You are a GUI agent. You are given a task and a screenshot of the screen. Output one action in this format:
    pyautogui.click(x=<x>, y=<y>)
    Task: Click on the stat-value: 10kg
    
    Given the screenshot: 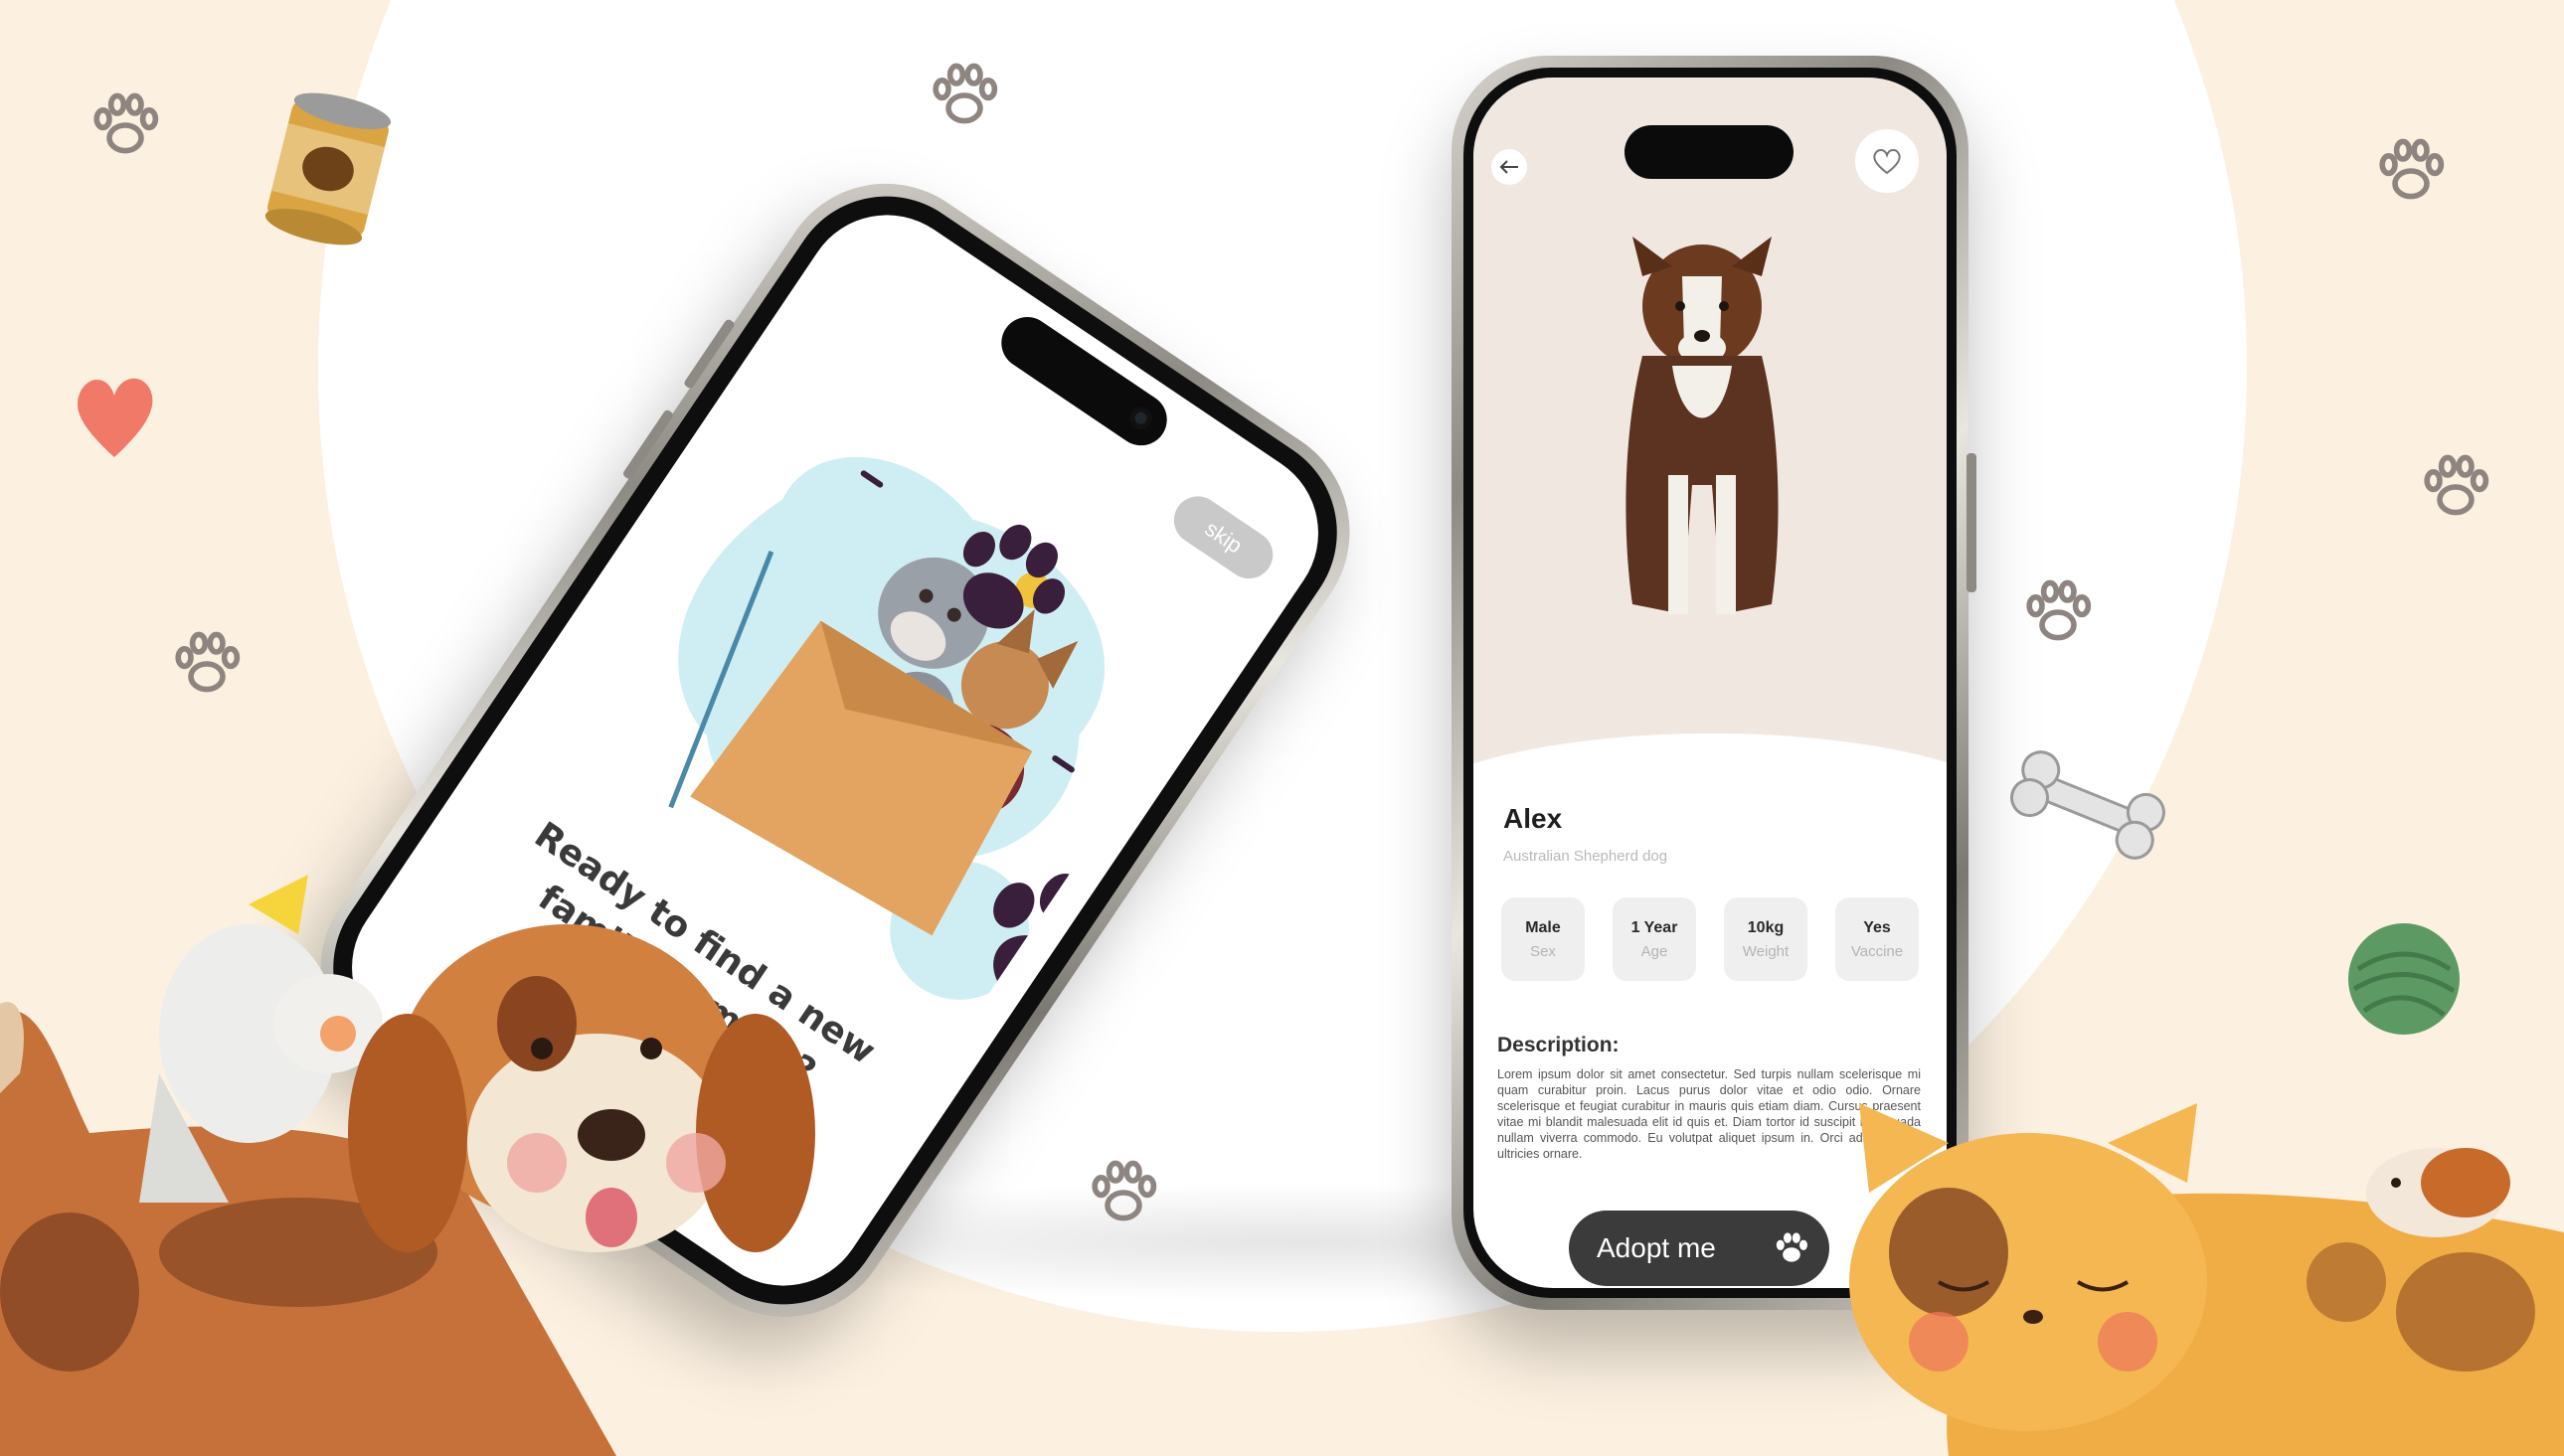 What is the action you would take?
    pyautogui.click(x=1766, y=927)
    